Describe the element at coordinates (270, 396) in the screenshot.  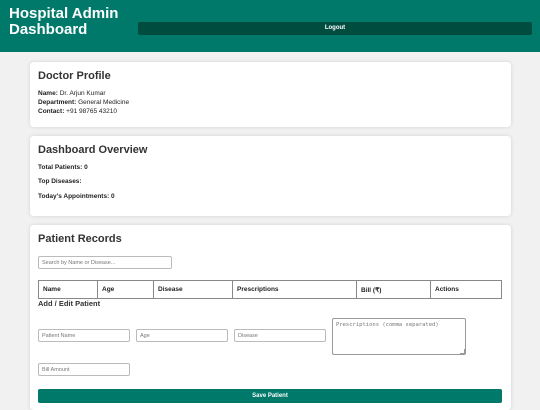
I see `save-patient-button: Save Patient` at that location.